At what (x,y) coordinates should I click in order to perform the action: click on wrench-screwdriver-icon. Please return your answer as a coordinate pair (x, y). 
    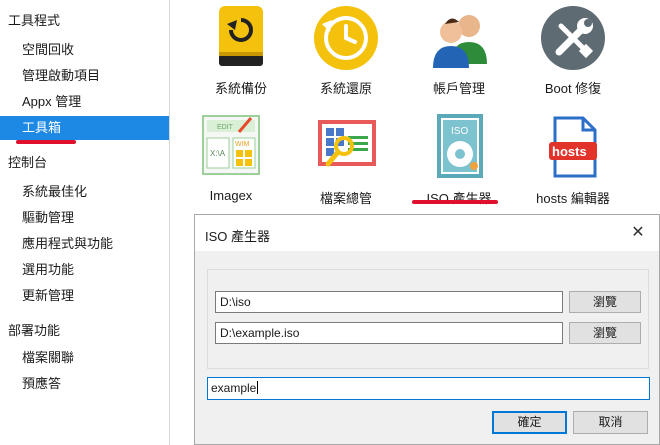
    Looking at the image, I should click on (573, 38).